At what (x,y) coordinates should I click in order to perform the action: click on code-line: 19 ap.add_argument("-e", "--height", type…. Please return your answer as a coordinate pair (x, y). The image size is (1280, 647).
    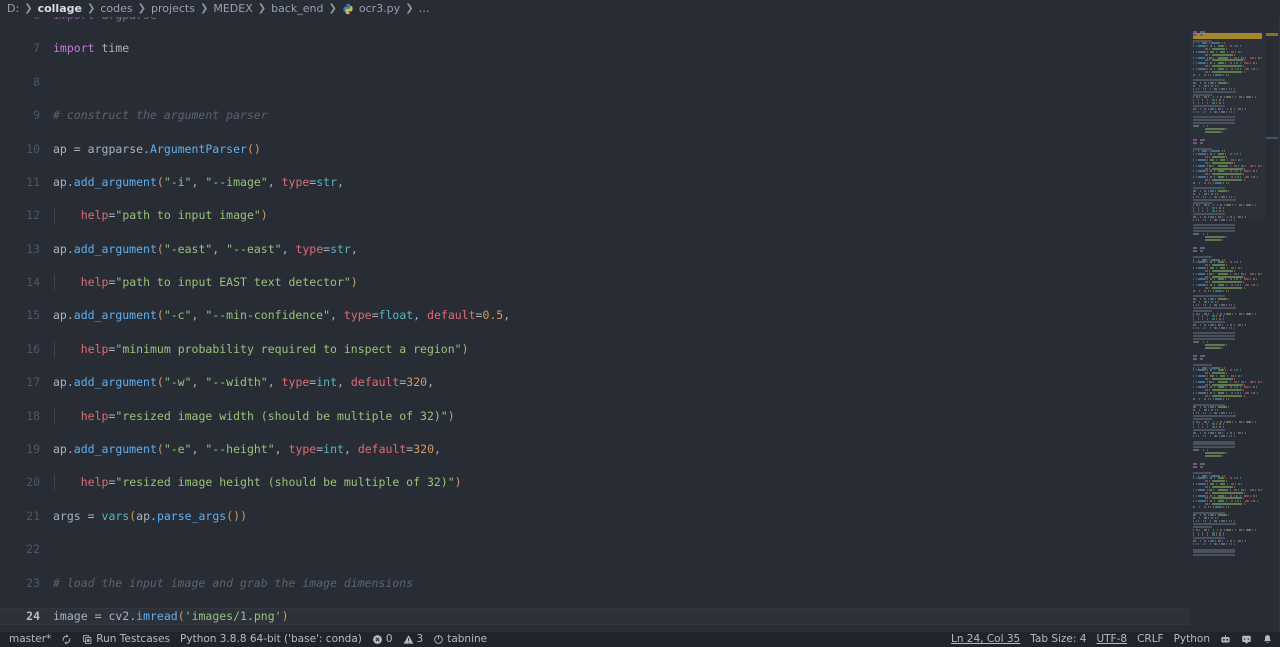
    Looking at the image, I should click on (595, 449).